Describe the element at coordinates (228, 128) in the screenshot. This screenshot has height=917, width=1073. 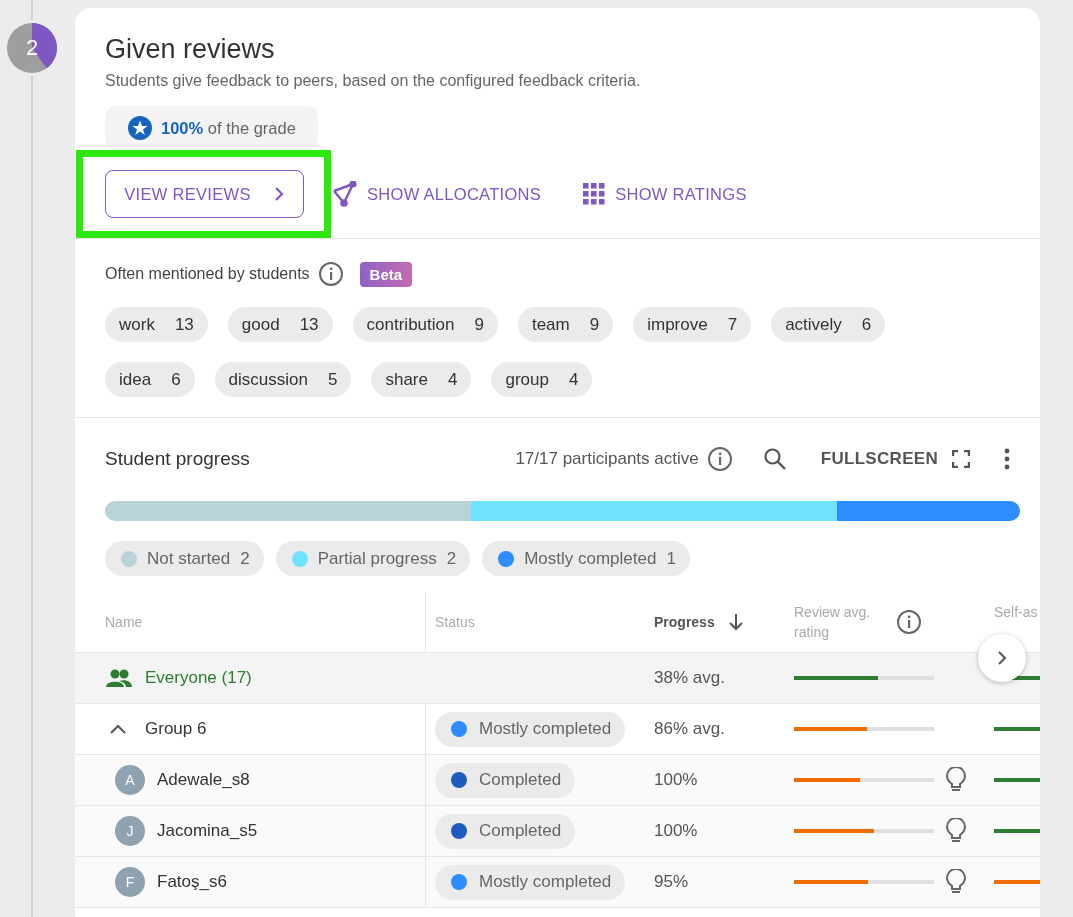
I see `grade-weight: 100% of the grade` at that location.